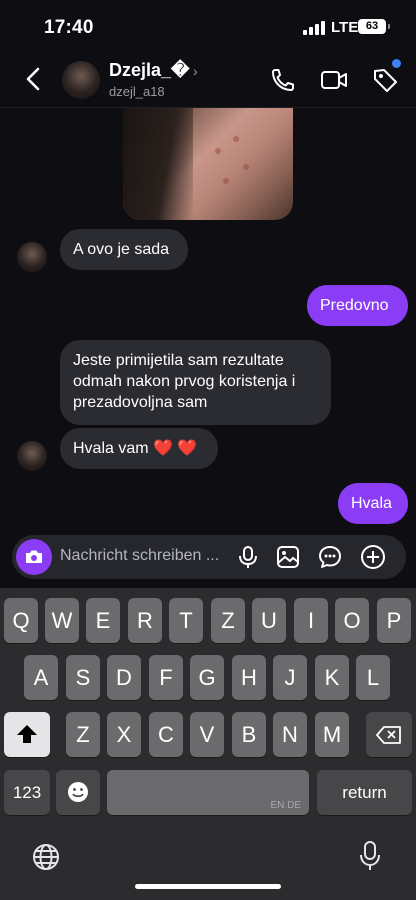 The width and height of the screenshot is (416, 900). Describe the element at coordinates (208, 164) in the screenshot. I see `shared-photo` at that location.